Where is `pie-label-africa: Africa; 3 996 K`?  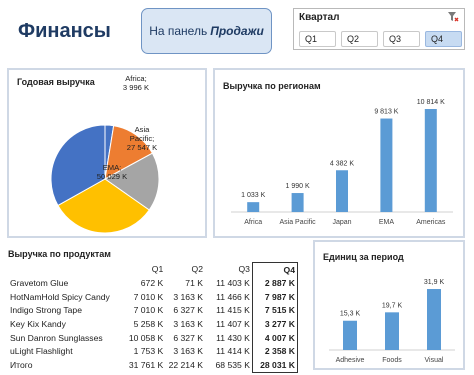
pie-label-africa: Africa; 3 996 K is located at coordinates (136, 83).